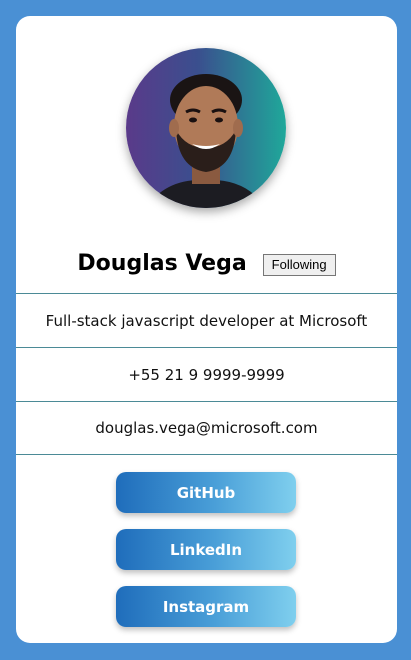 Image resolution: width=411 pixels, height=660 pixels. Describe the element at coordinates (299, 265) in the screenshot. I see `following-button: Following` at that location.